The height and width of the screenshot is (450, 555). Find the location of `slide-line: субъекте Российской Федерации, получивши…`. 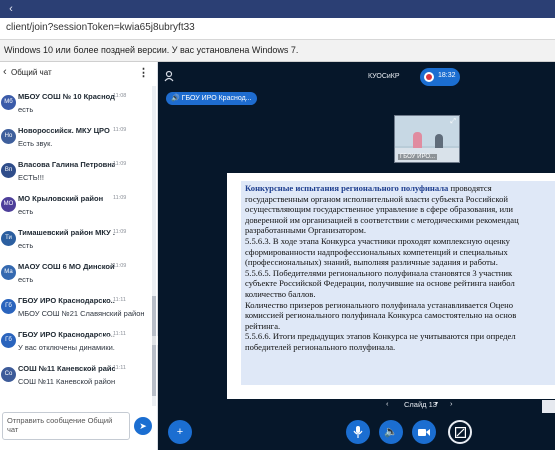

slide-line: субъекте Российской Федерации, получивши… is located at coordinates (380, 283).